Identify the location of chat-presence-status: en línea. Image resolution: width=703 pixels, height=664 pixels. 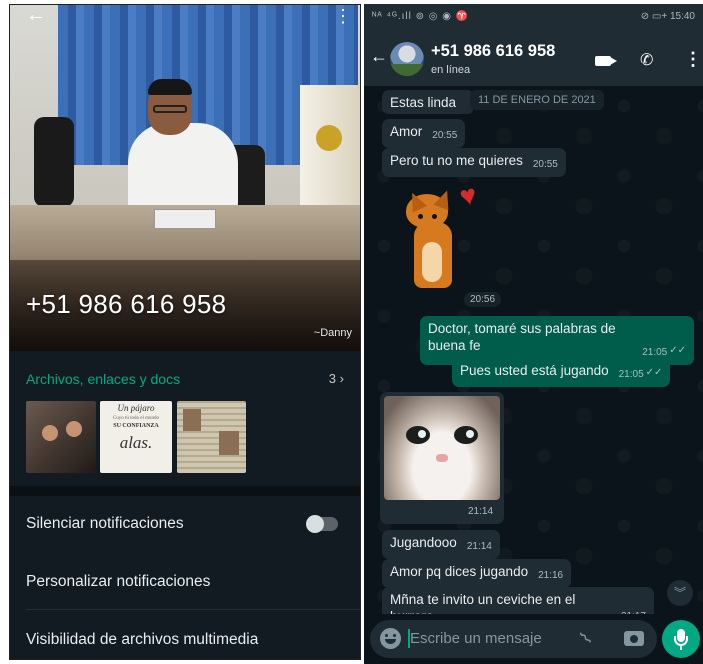
(451, 70).